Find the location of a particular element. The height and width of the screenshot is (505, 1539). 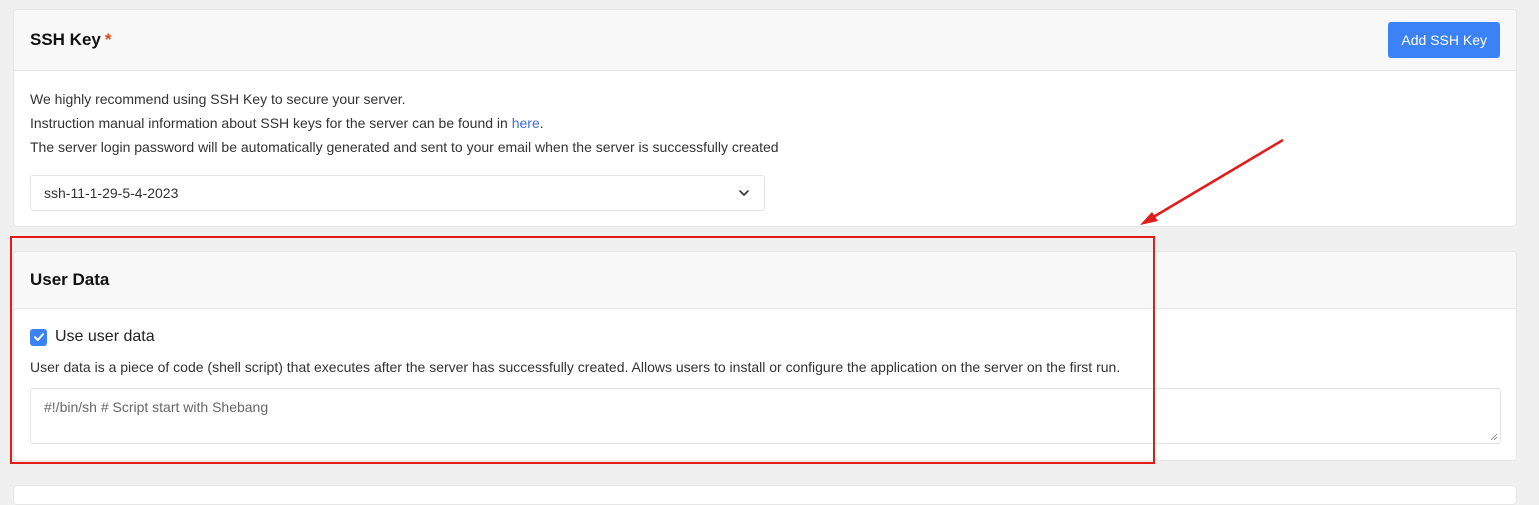

add-ssh-key-button: Add SSH Key is located at coordinates (1444, 40).